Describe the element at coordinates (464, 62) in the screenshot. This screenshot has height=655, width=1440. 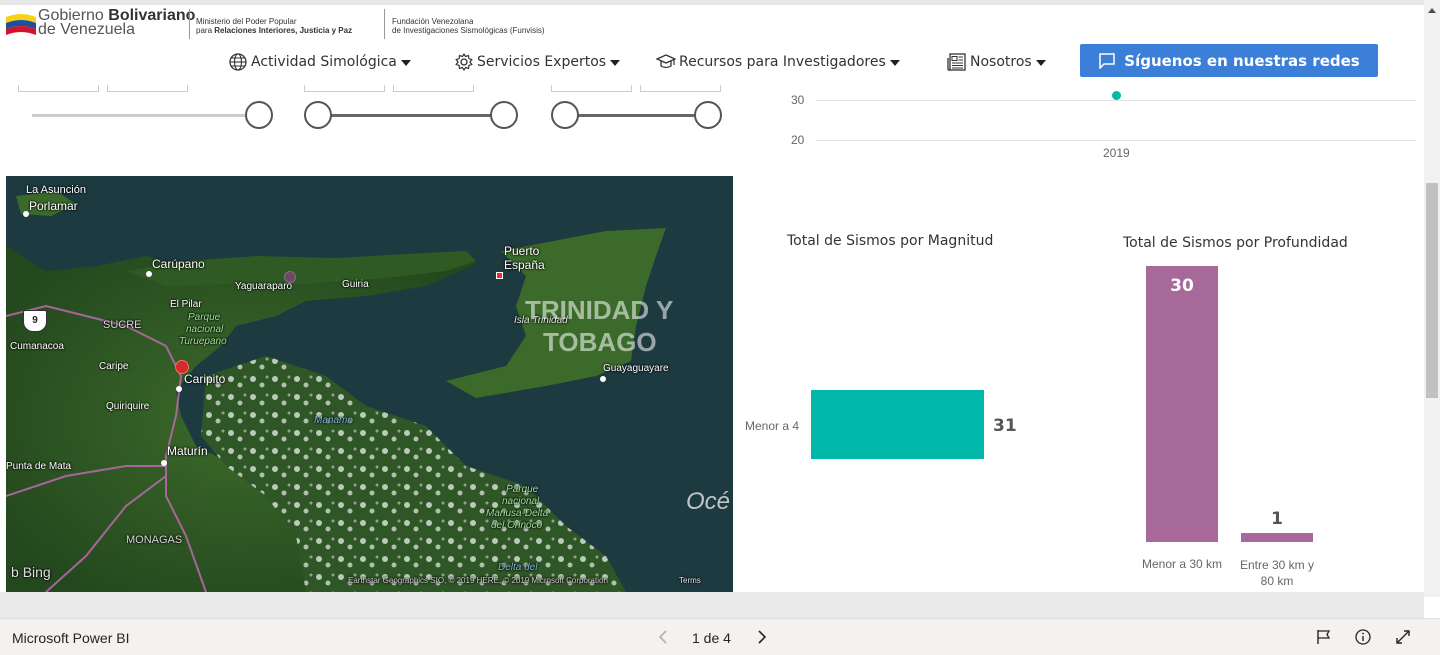
I see `gear-icon` at that location.